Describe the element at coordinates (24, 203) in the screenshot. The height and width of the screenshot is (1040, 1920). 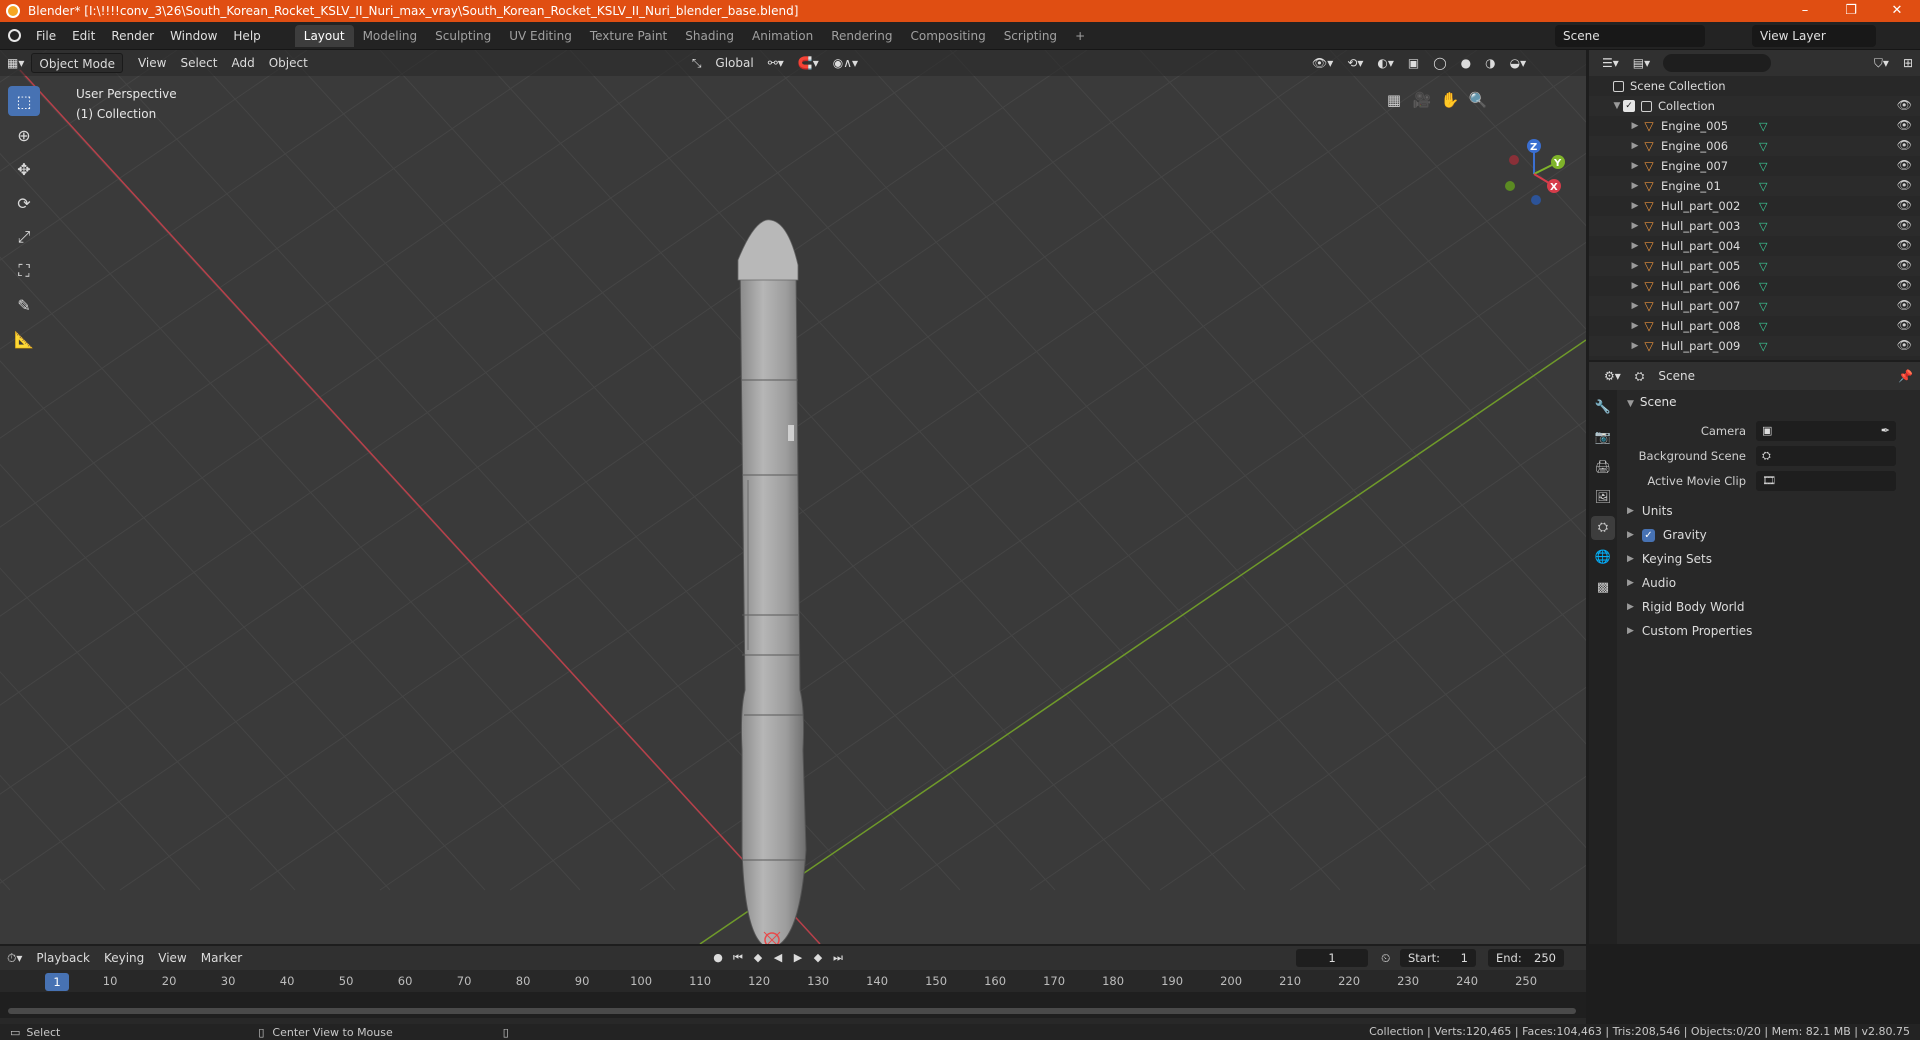
I see `rotate-tool-icon: ⟳` at that location.